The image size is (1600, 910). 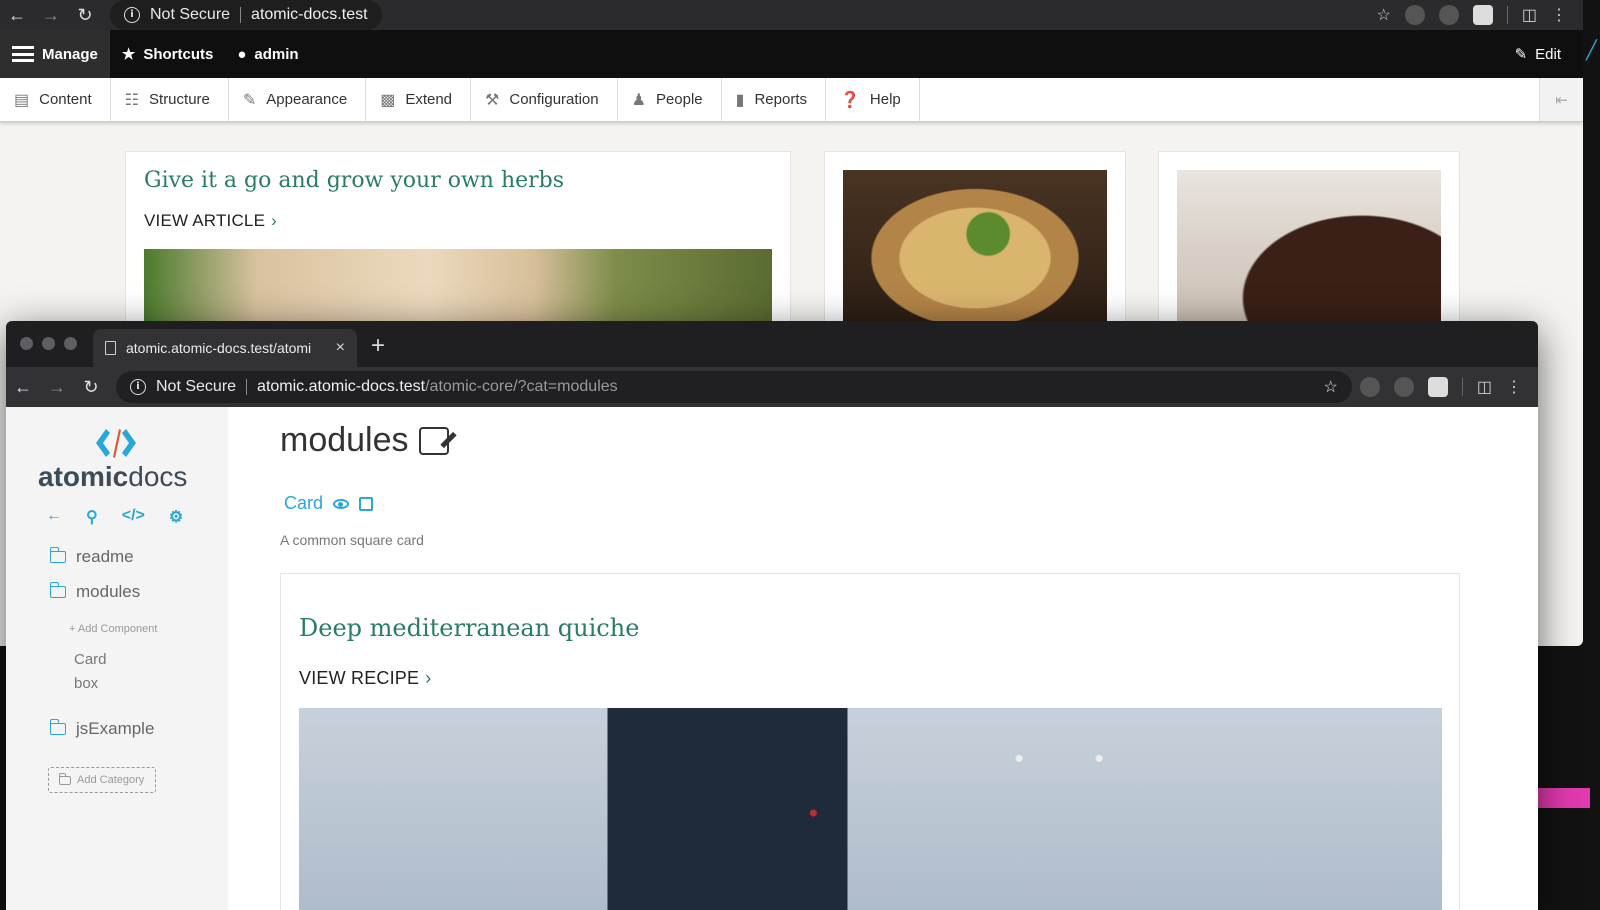 I want to click on tray-item-extend: ▩ Extend, so click(x=419, y=99).